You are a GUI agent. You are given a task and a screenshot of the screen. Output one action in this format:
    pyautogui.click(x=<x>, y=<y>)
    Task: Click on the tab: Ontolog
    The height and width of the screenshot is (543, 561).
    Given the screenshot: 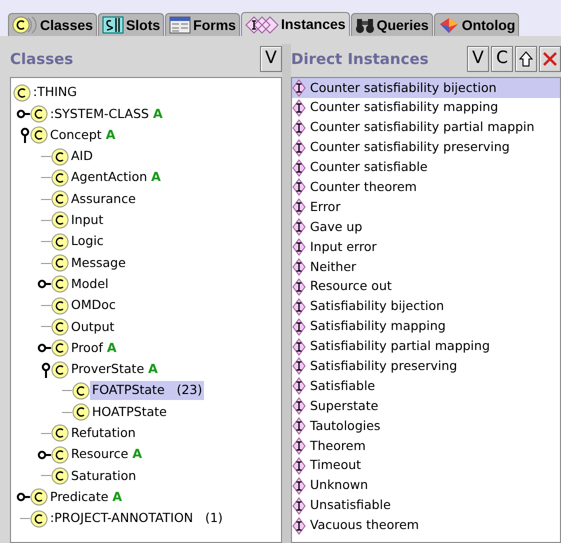 What is the action you would take?
    pyautogui.click(x=477, y=24)
    